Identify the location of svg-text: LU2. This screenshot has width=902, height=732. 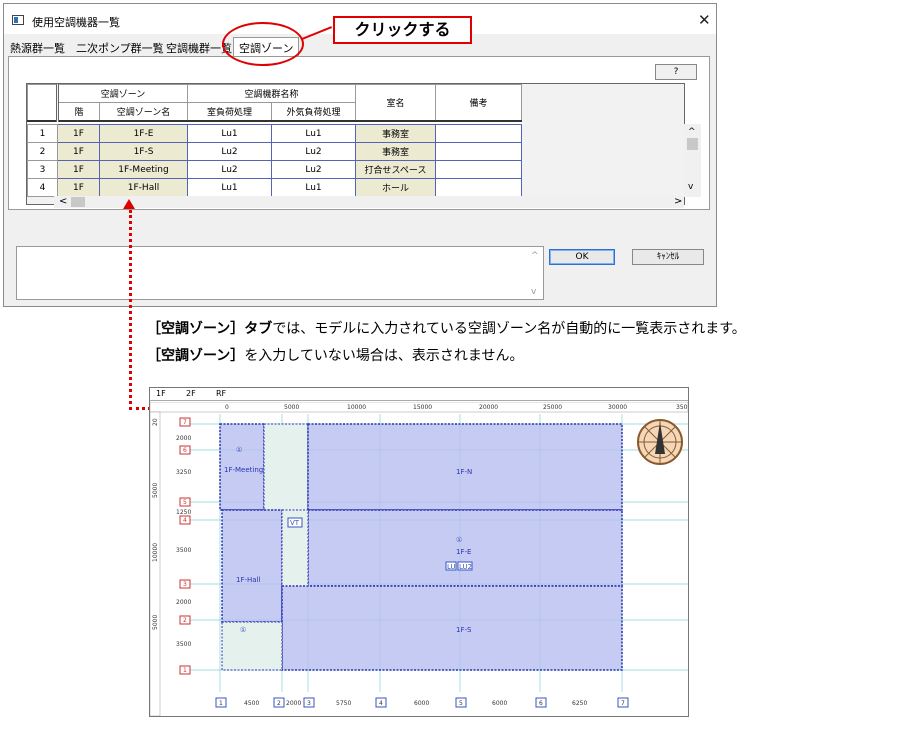
(465, 567).